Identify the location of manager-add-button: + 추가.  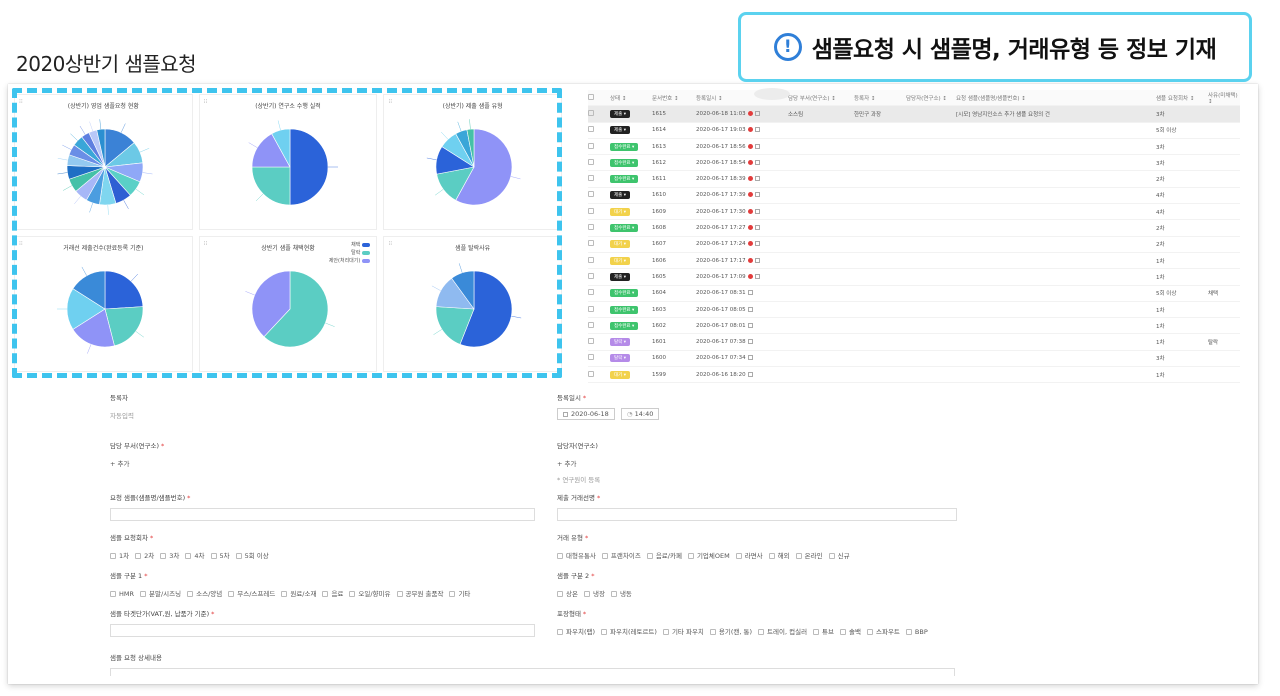
(757, 463).